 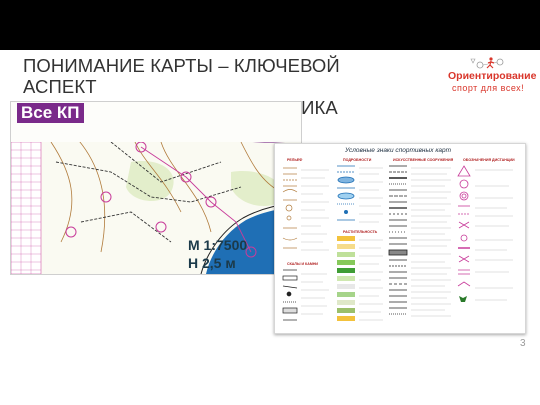 I want to click on title-line-1: ПОНИМАНИЕ КАРТЫ – КЛЮЧЕВОЙ АСПЕКТ, so click(x=181, y=76).